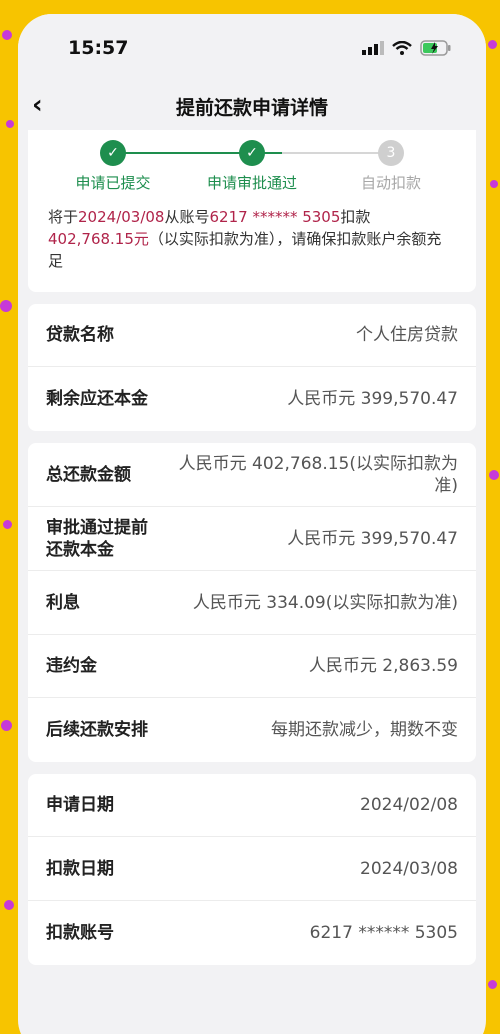  Describe the element at coordinates (435, 48) in the screenshot. I see `battery-icon` at that location.